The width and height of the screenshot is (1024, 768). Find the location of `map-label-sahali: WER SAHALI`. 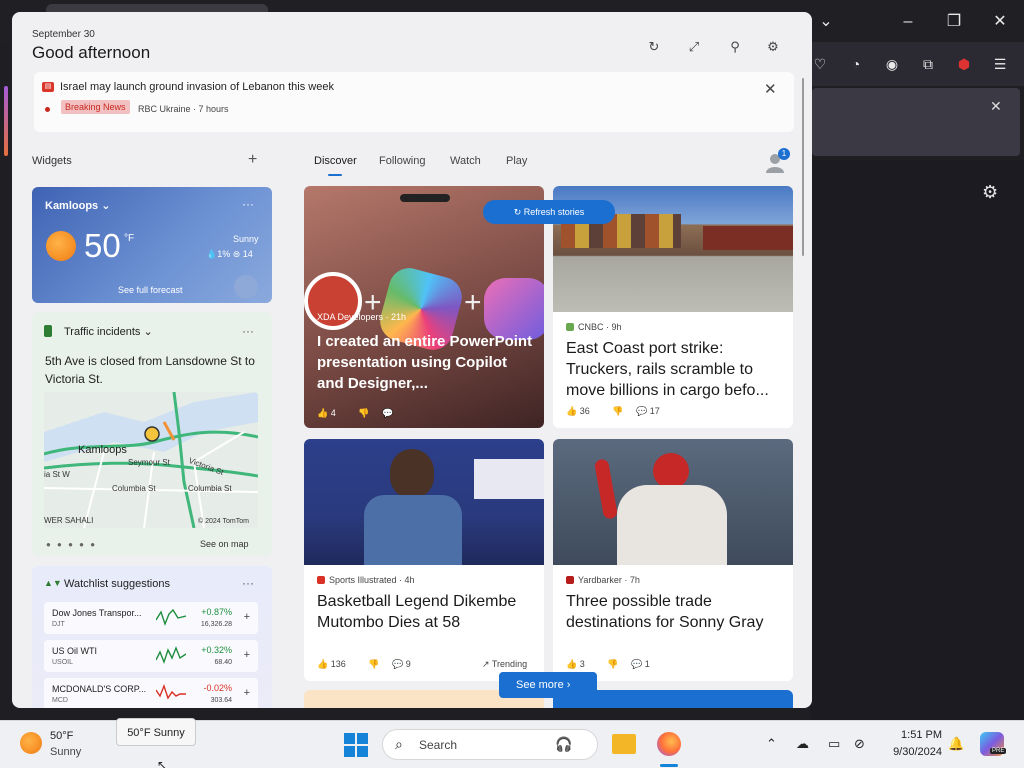

map-label-sahali: WER SAHALI is located at coordinates (69, 520).